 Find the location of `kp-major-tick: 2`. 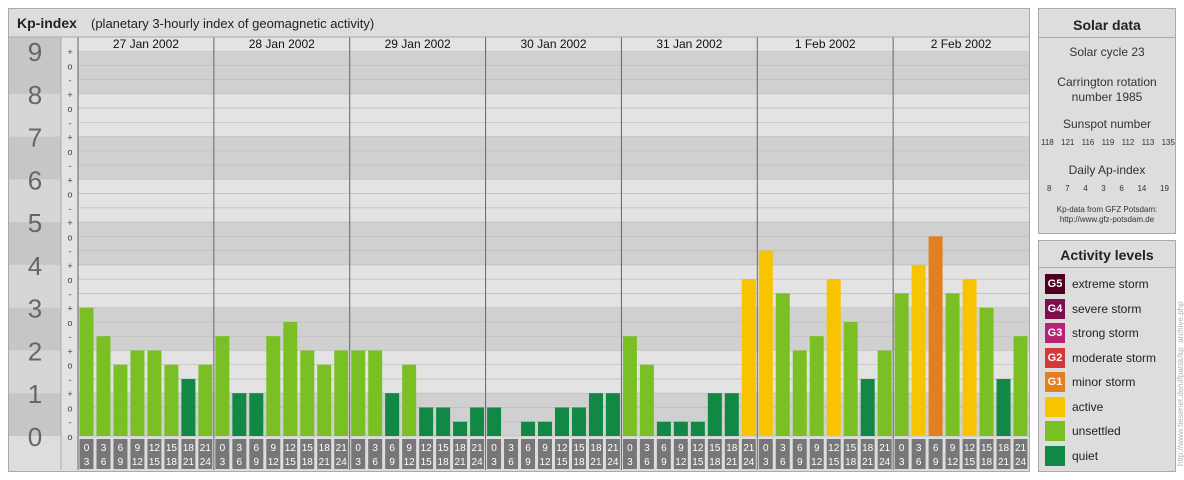

kp-major-tick: 2 is located at coordinates (35, 351).